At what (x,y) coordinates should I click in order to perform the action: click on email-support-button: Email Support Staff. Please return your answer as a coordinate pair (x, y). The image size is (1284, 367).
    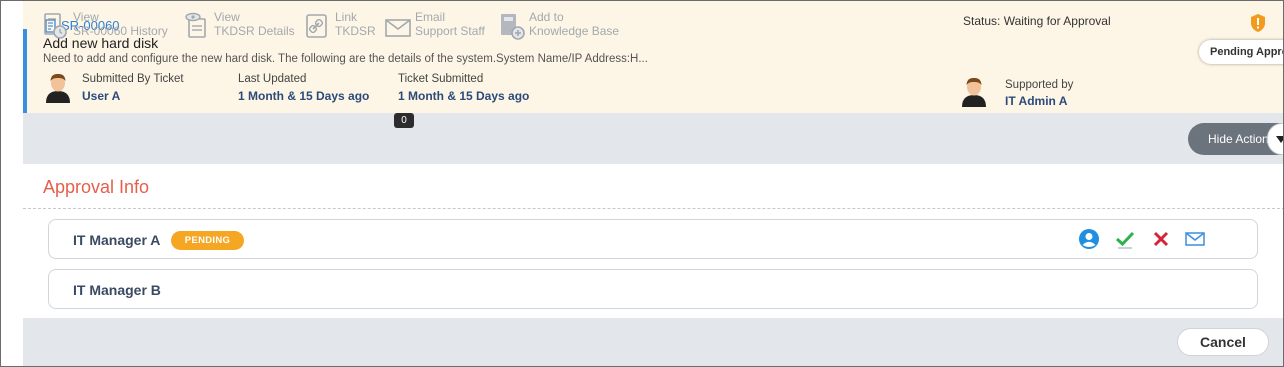
    Looking at the image, I should click on (435, 25).